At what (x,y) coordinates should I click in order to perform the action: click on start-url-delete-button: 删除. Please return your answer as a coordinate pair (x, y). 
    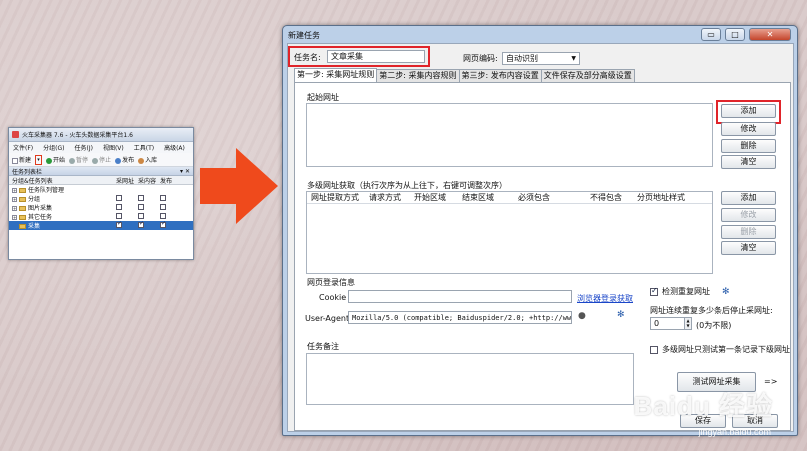
    Looking at the image, I should click on (748, 146).